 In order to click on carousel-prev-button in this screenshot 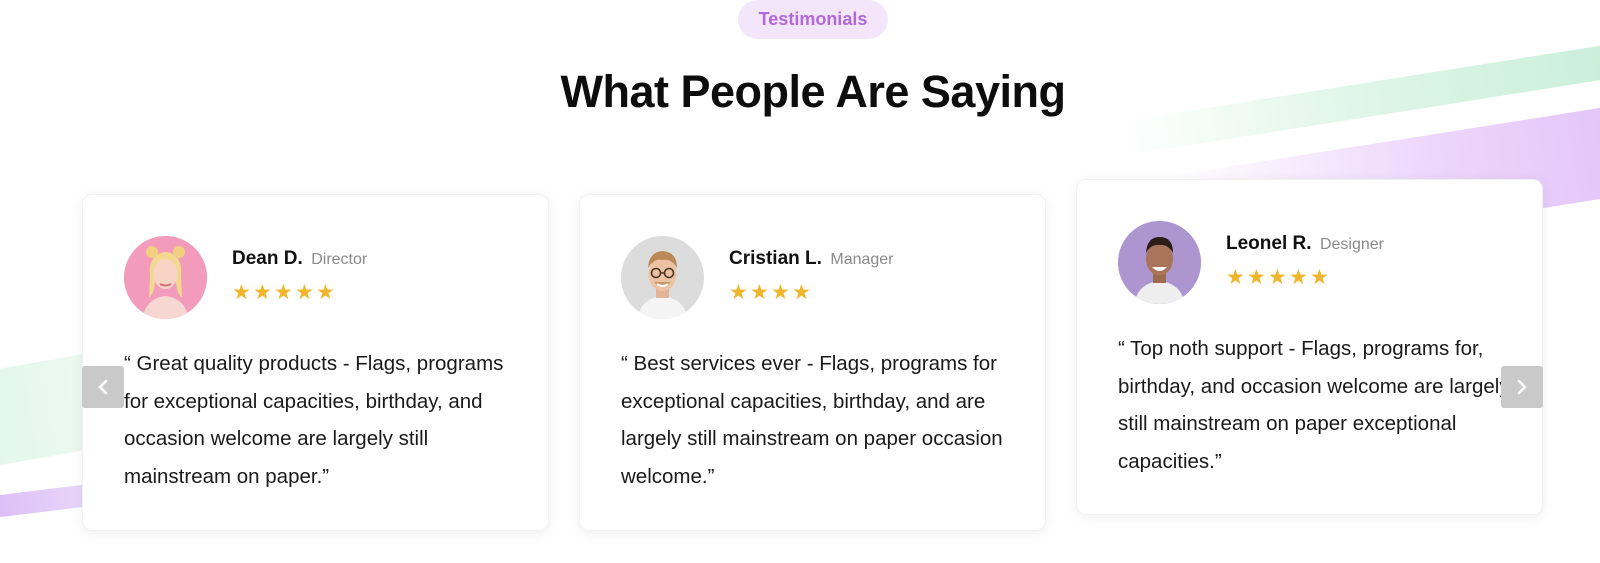, I will do `click(103, 387)`.